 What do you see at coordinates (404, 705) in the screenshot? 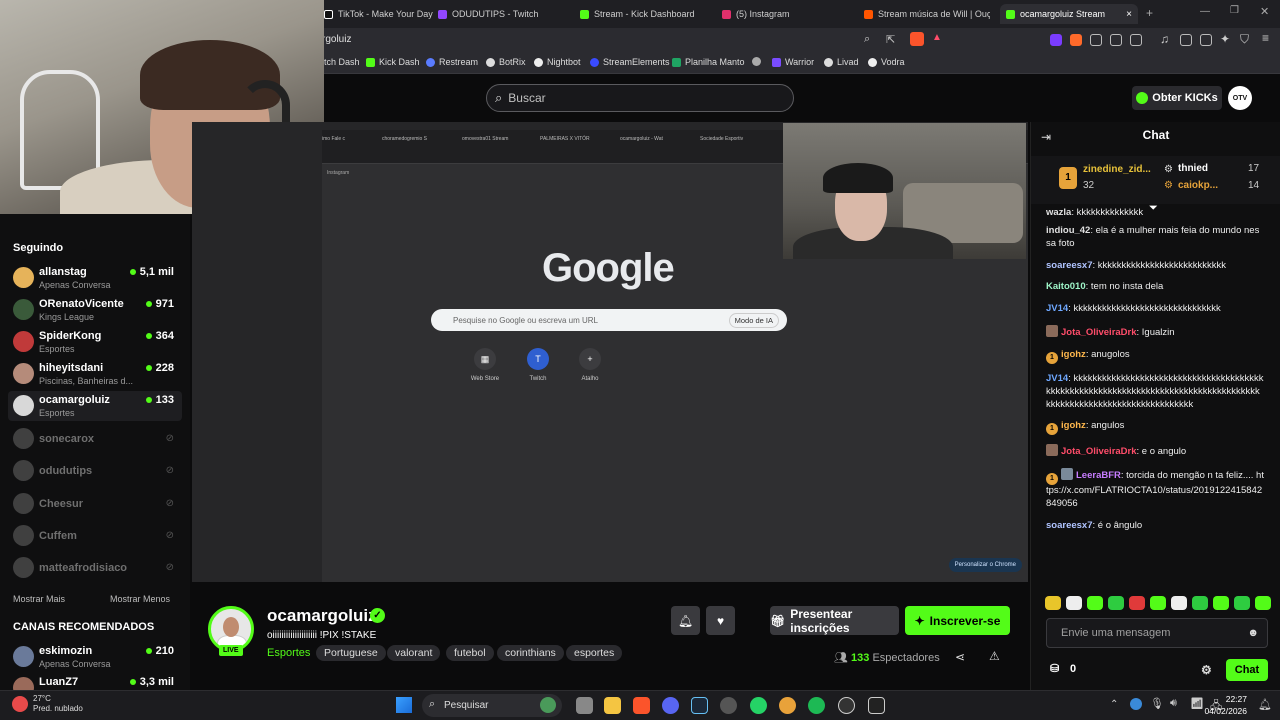
I see `start-icon` at bounding box center [404, 705].